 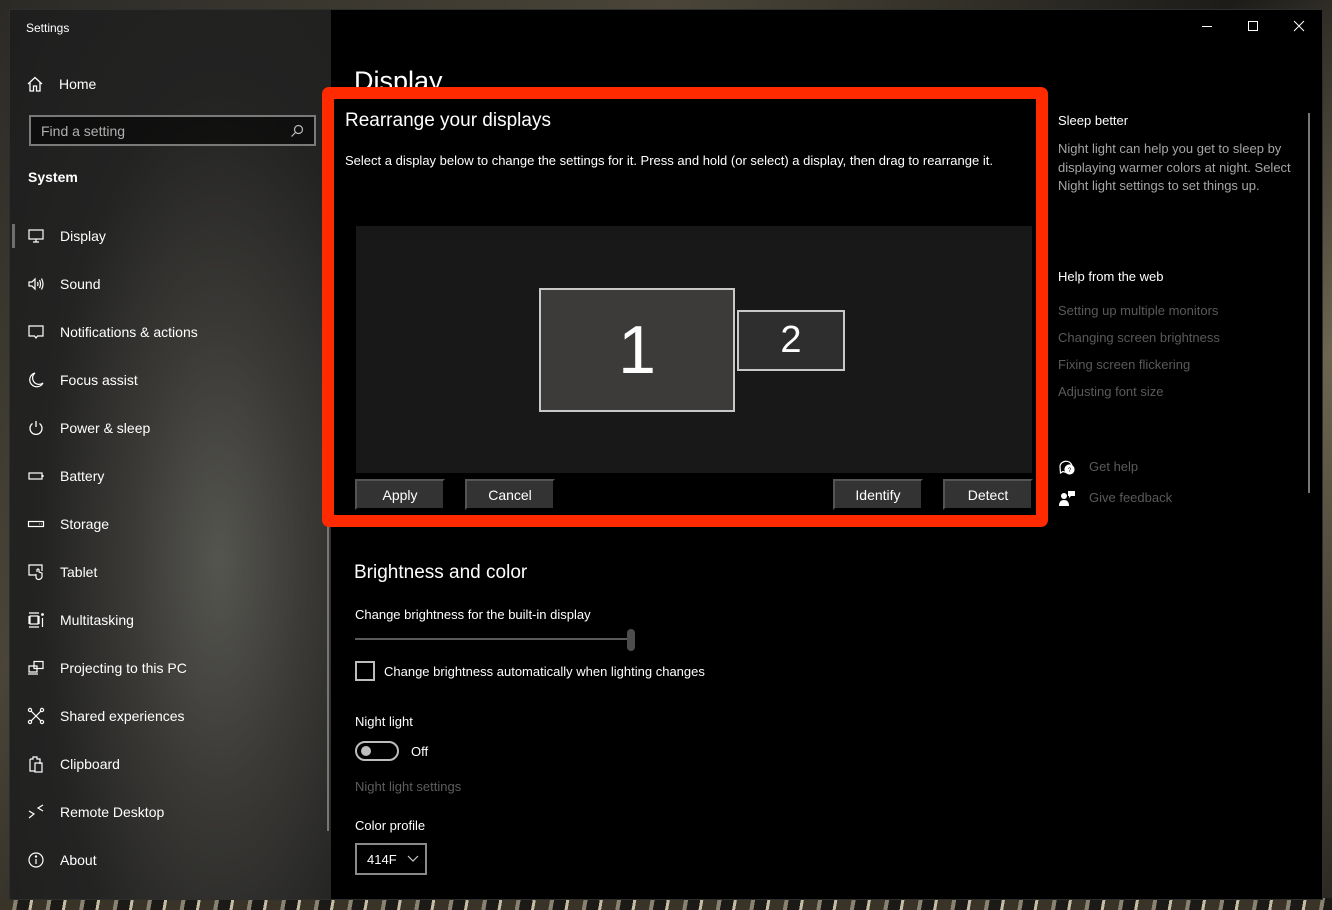 What do you see at coordinates (170, 380) in the screenshot?
I see `sidebar-item-focus-assist: Focus assist` at bounding box center [170, 380].